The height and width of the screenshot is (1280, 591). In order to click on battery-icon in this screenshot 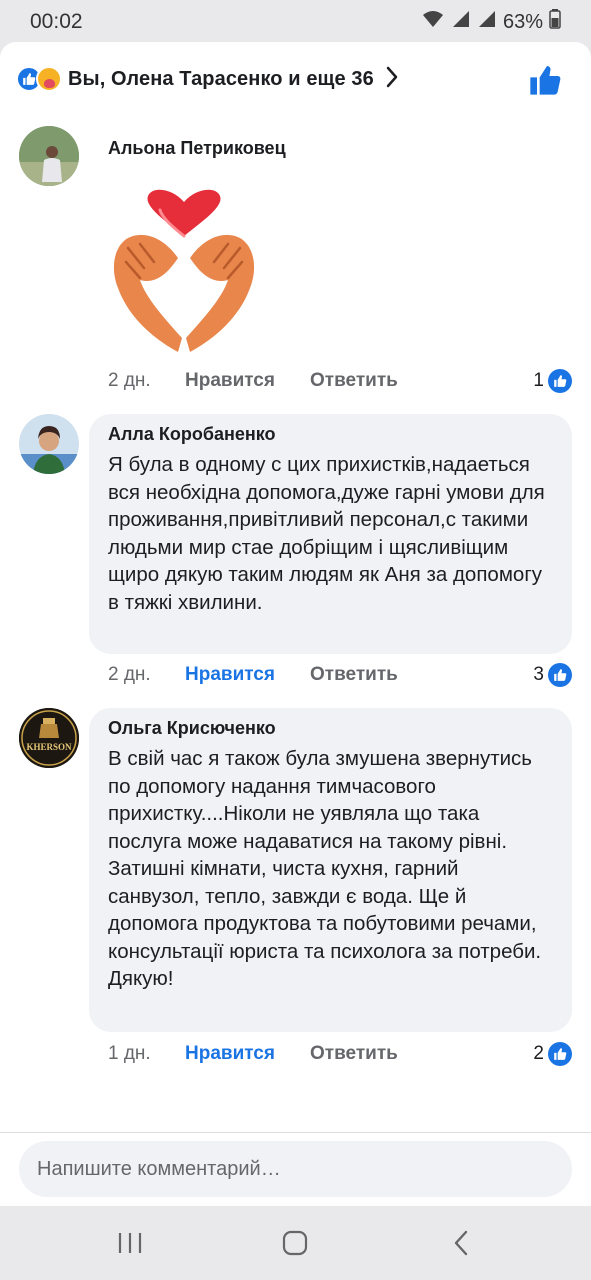, I will do `click(555, 22)`.